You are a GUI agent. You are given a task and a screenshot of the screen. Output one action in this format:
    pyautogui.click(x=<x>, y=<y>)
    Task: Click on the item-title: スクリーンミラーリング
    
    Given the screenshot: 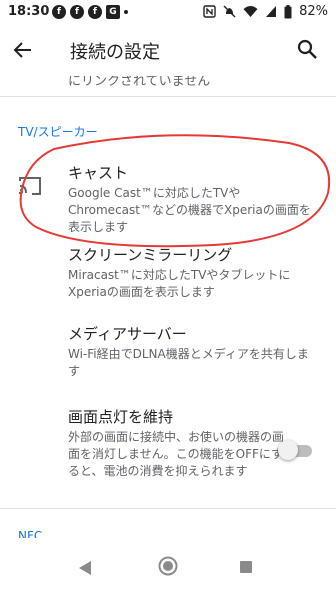 What is the action you would take?
    pyautogui.click(x=150, y=255)
    